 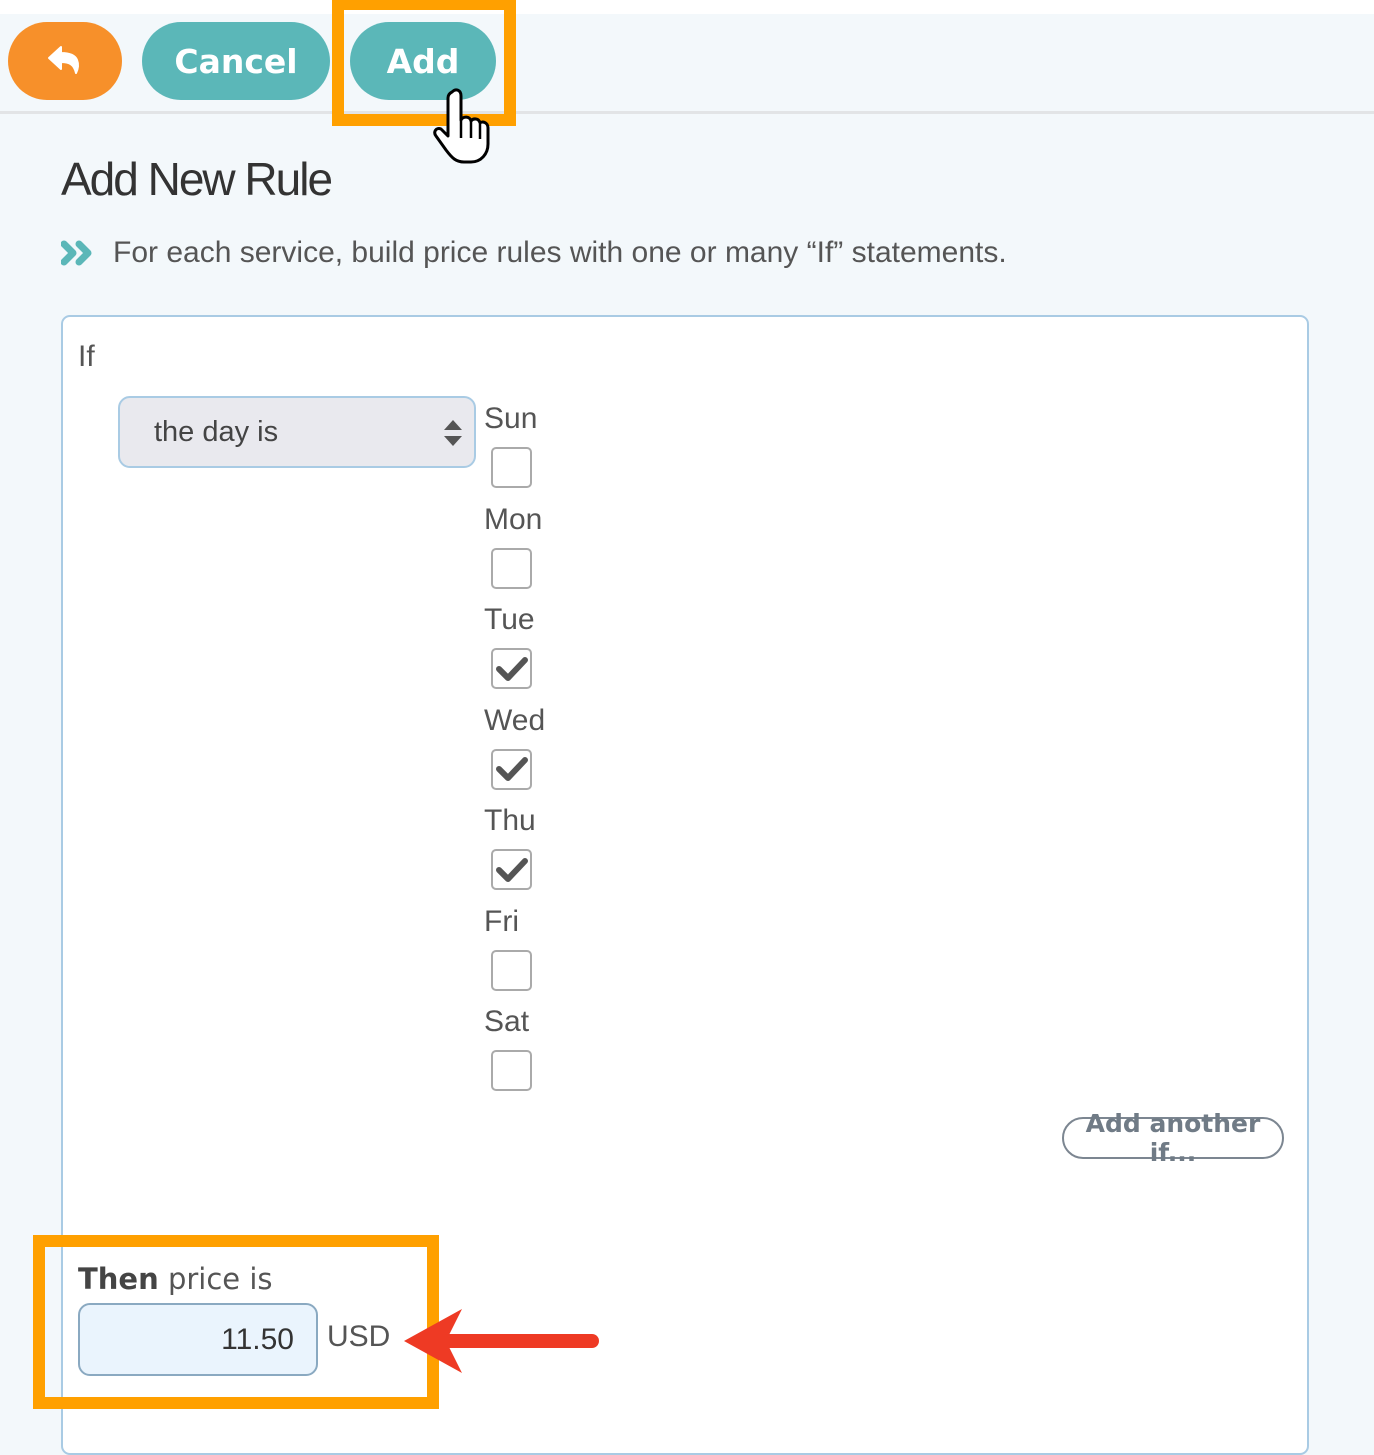 I want to click on day-label: Wed, so click(x=515, y=720).